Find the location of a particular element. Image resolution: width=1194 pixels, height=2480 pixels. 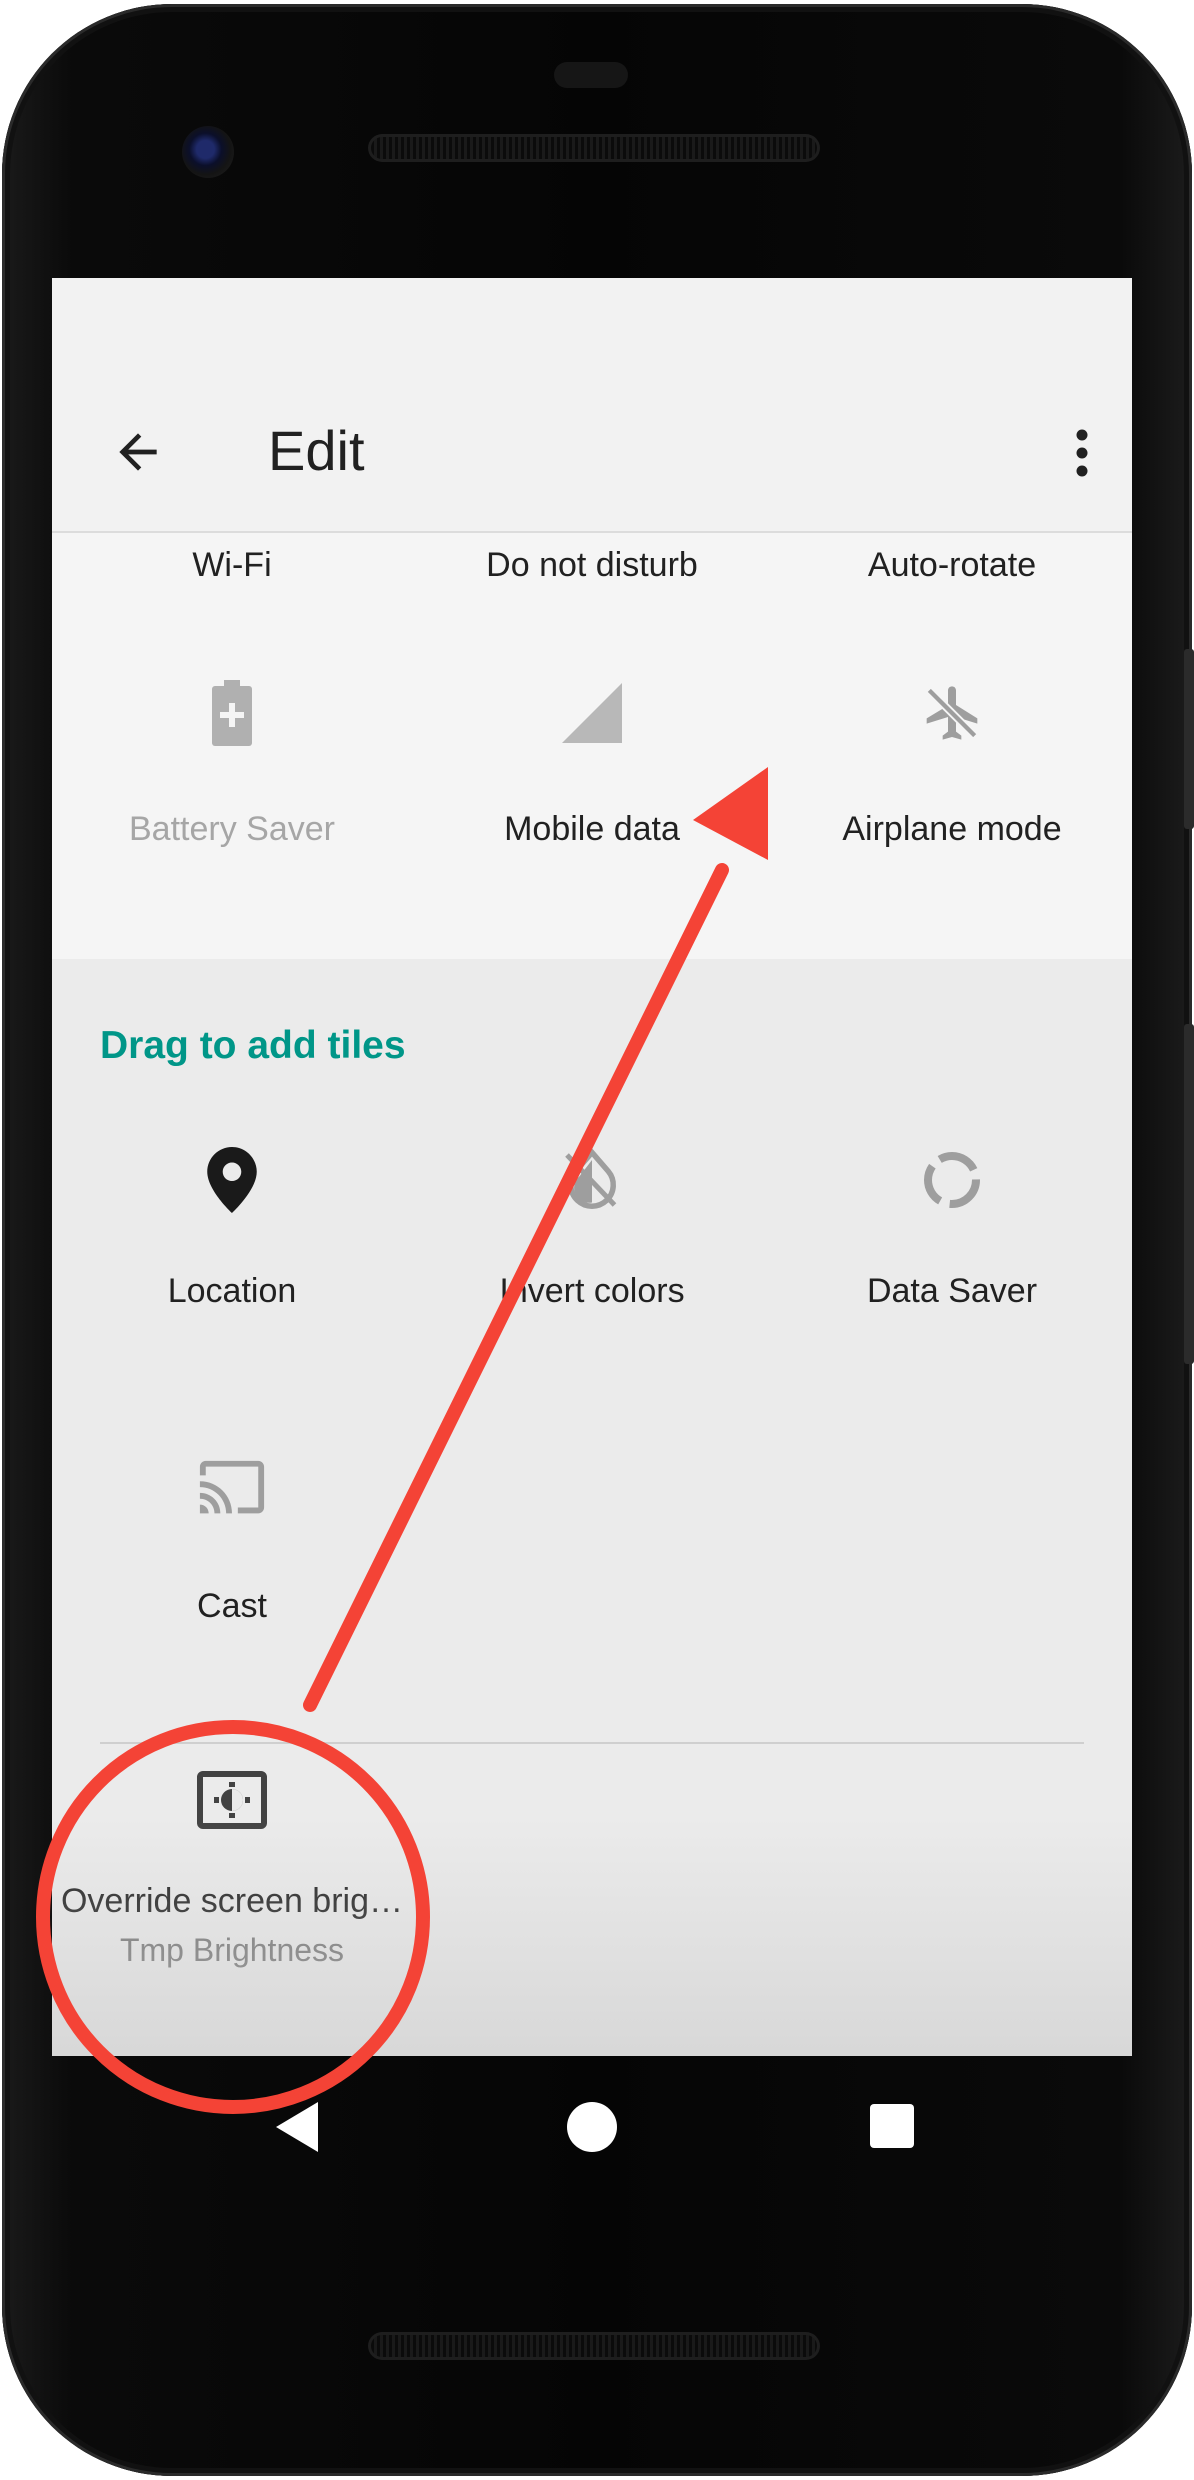

airplane-icon is located at coordinates (952, 713).